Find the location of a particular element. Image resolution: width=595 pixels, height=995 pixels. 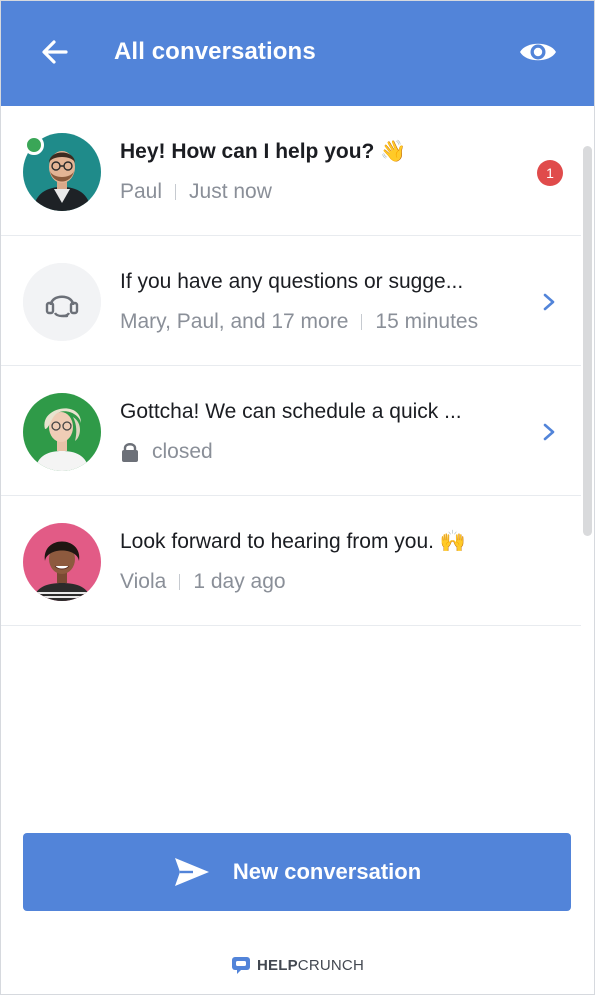

brand-footer: HELP CRUNCH is located at coordinates (297, 965).